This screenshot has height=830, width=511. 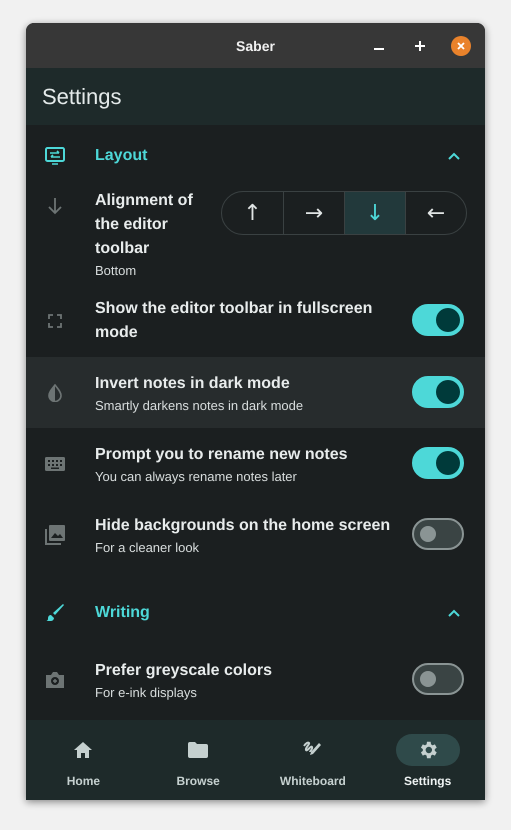 What do you see at coordinates (198, 760) in the screenshot?
I see `nav-tab: Browse` at bounding box center [198, 760].